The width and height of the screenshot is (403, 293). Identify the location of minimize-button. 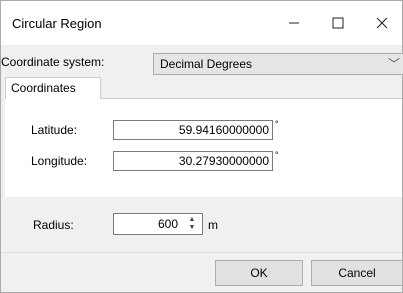
(294, 23).